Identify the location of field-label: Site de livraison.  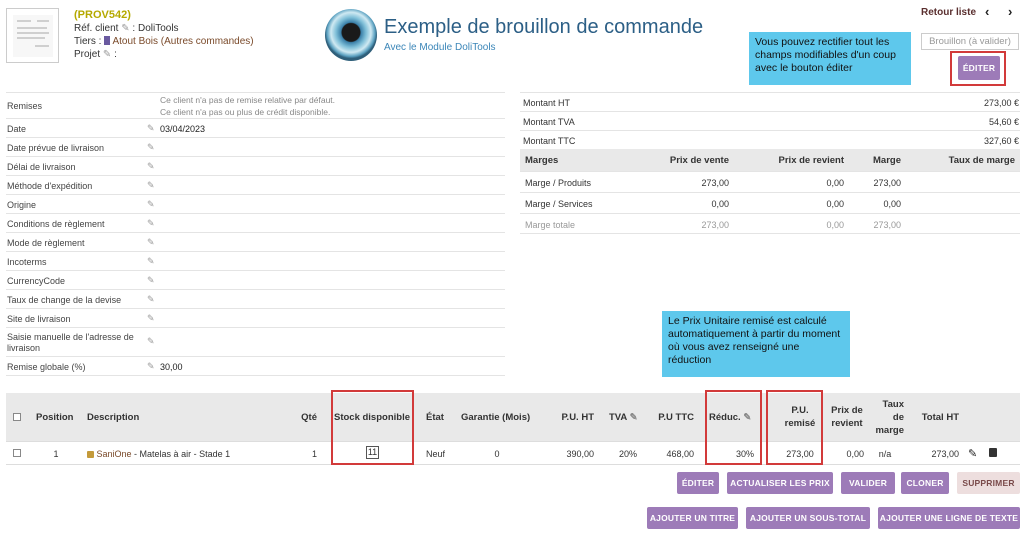
(39, 319).